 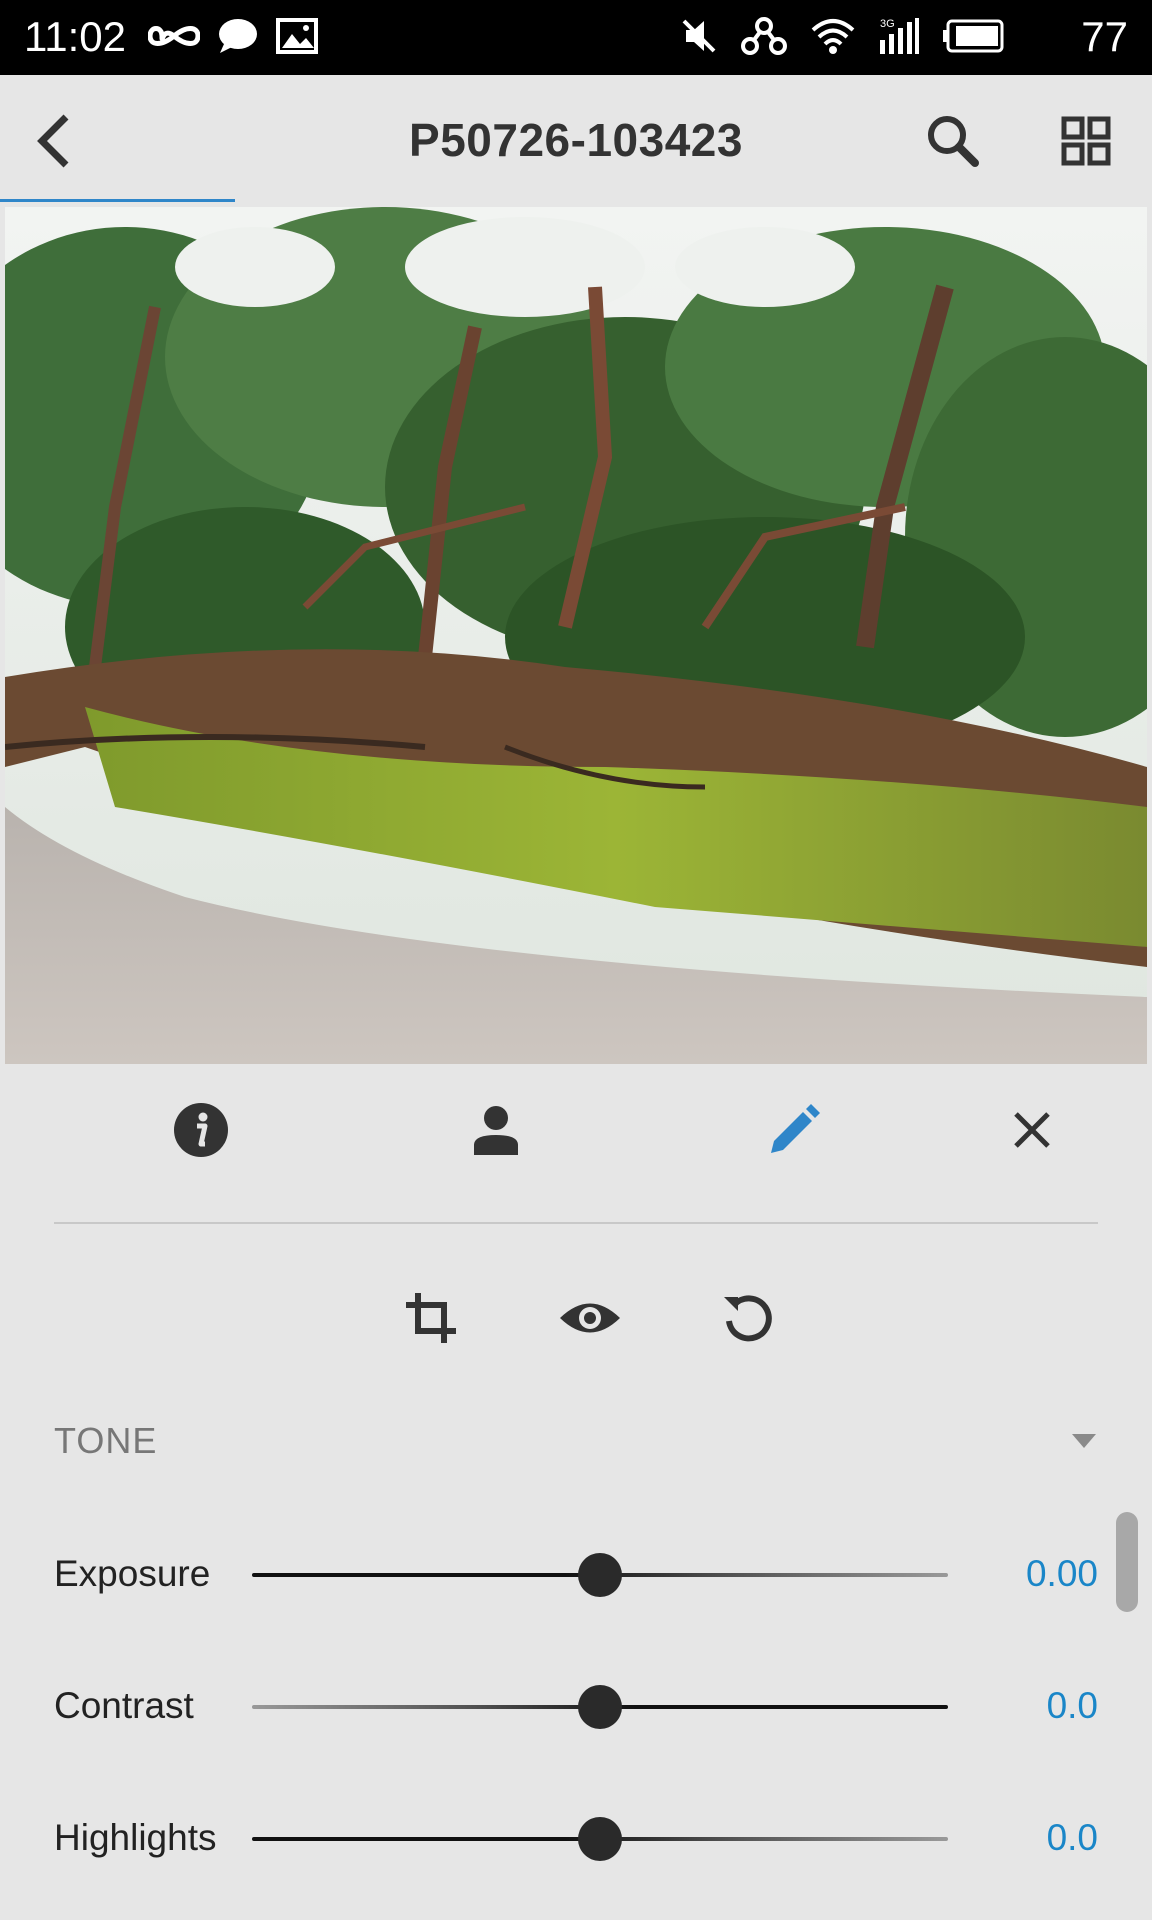 I want to click on search-button, so click(x=953, y=141).